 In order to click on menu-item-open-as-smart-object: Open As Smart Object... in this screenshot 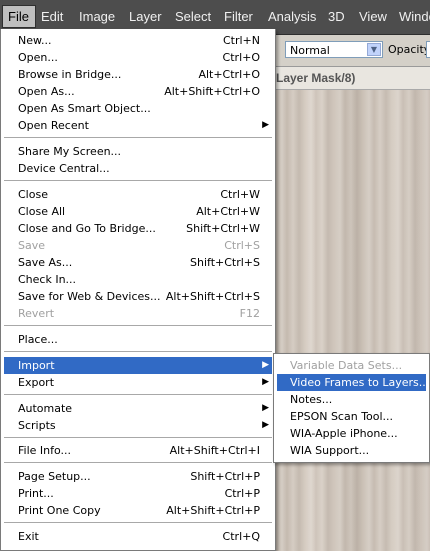, I will do `click(138, 108)`.